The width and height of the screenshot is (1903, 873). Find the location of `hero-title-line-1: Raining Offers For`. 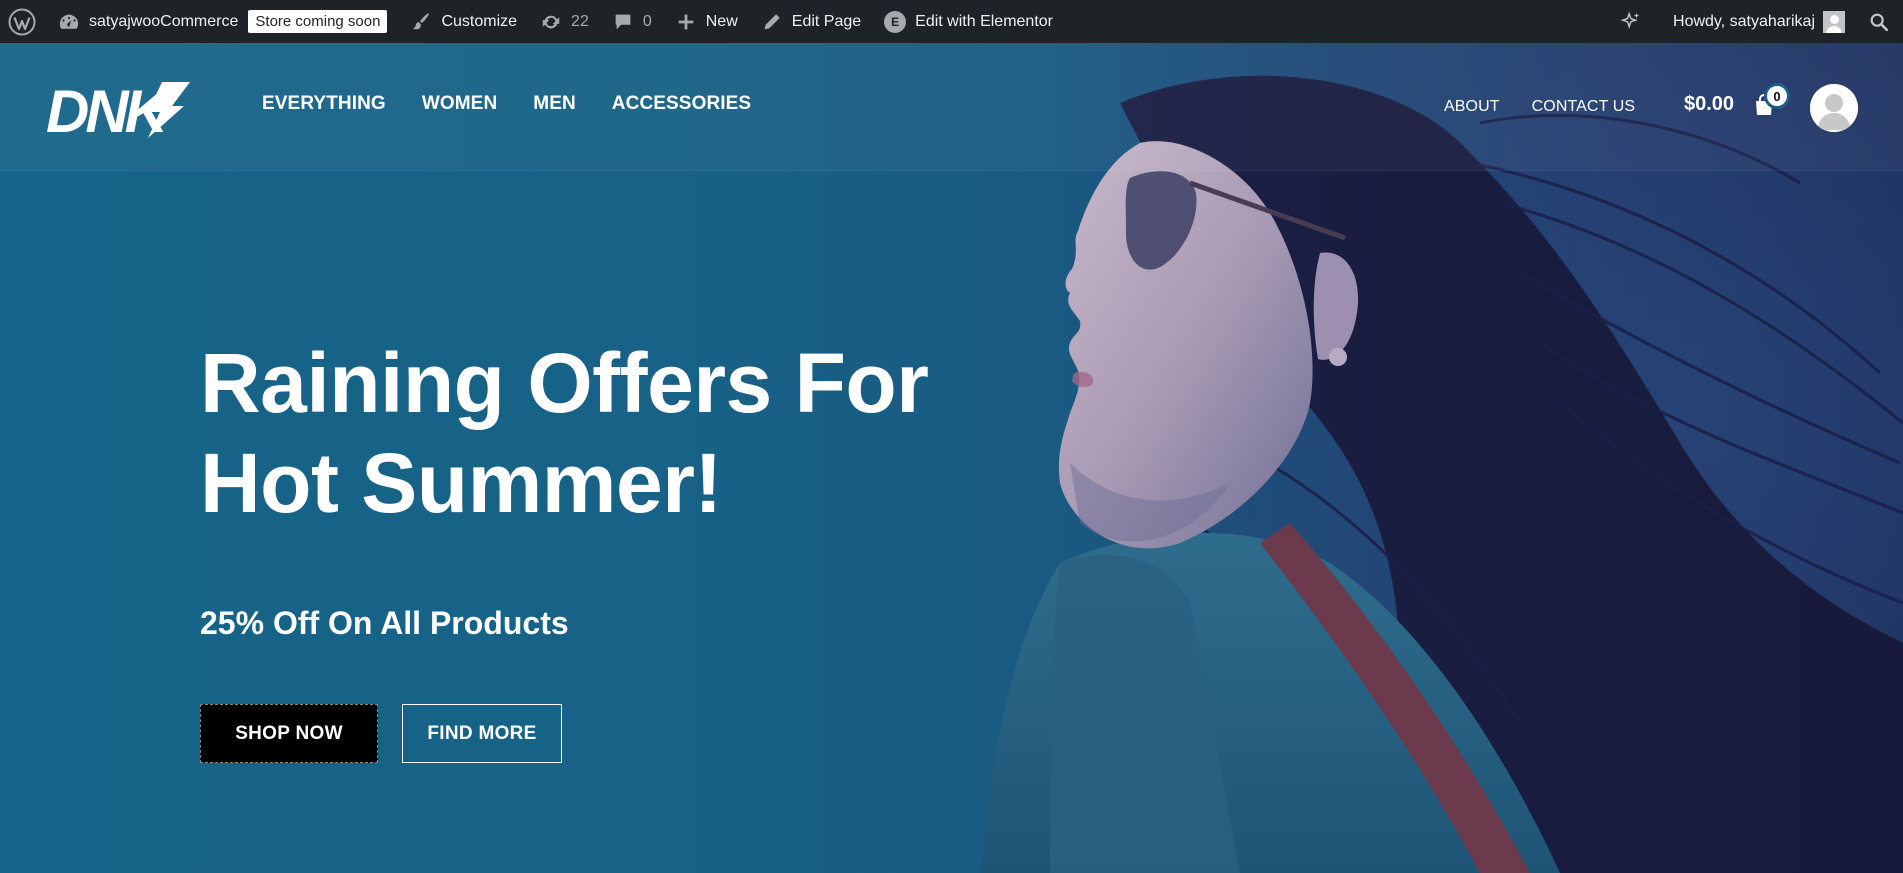

hero-title-line-1: Raining Offers For is located at coordinates (564, 383).